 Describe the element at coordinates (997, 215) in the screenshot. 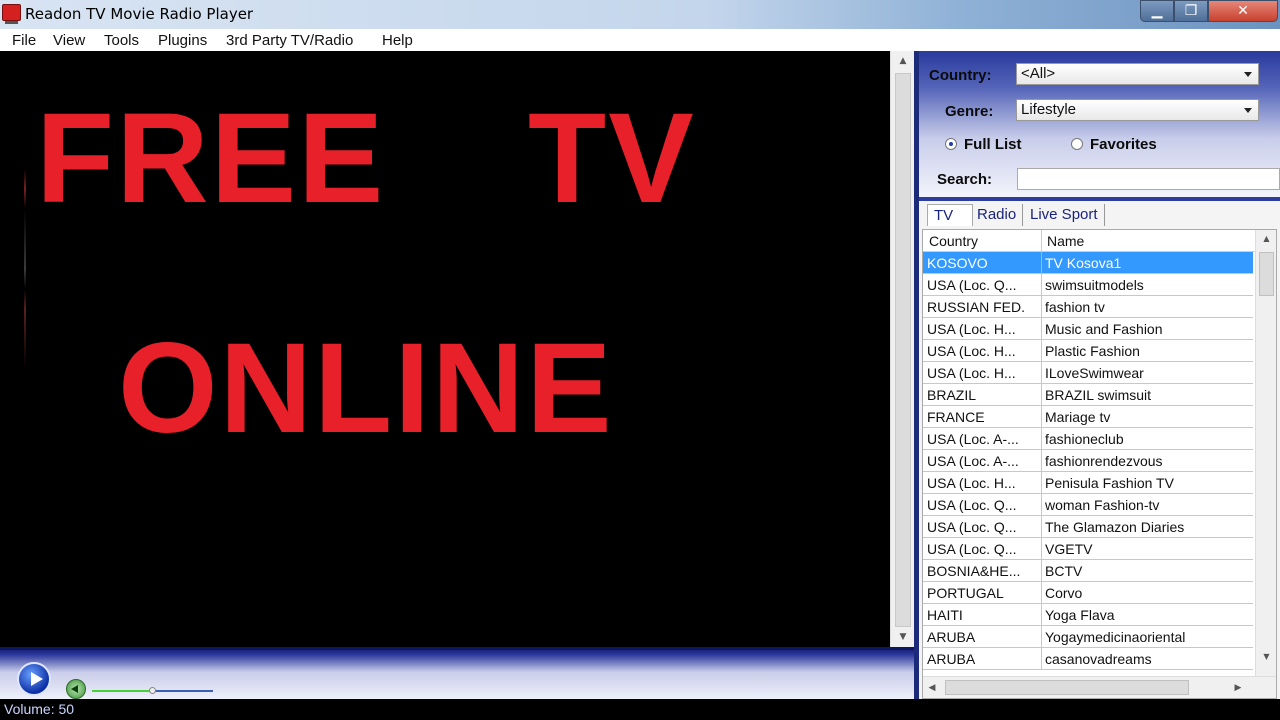

I see `tab-radio: Radio` at that location.